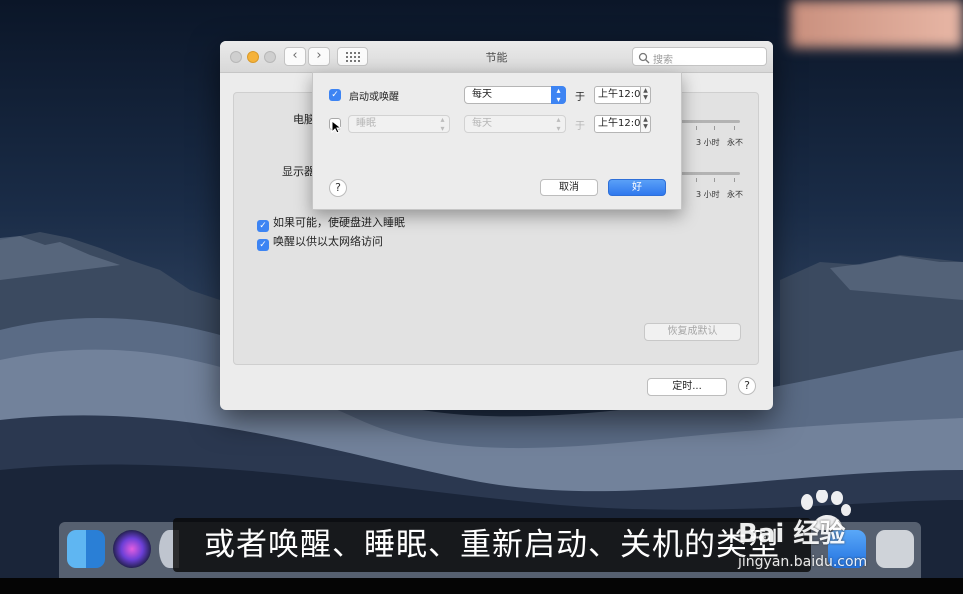 This screenshot has width=963, height=594. Describe the element at coordinates (335, 95) in the screenshot. I see `wake-checkbox: ✓` at that location.